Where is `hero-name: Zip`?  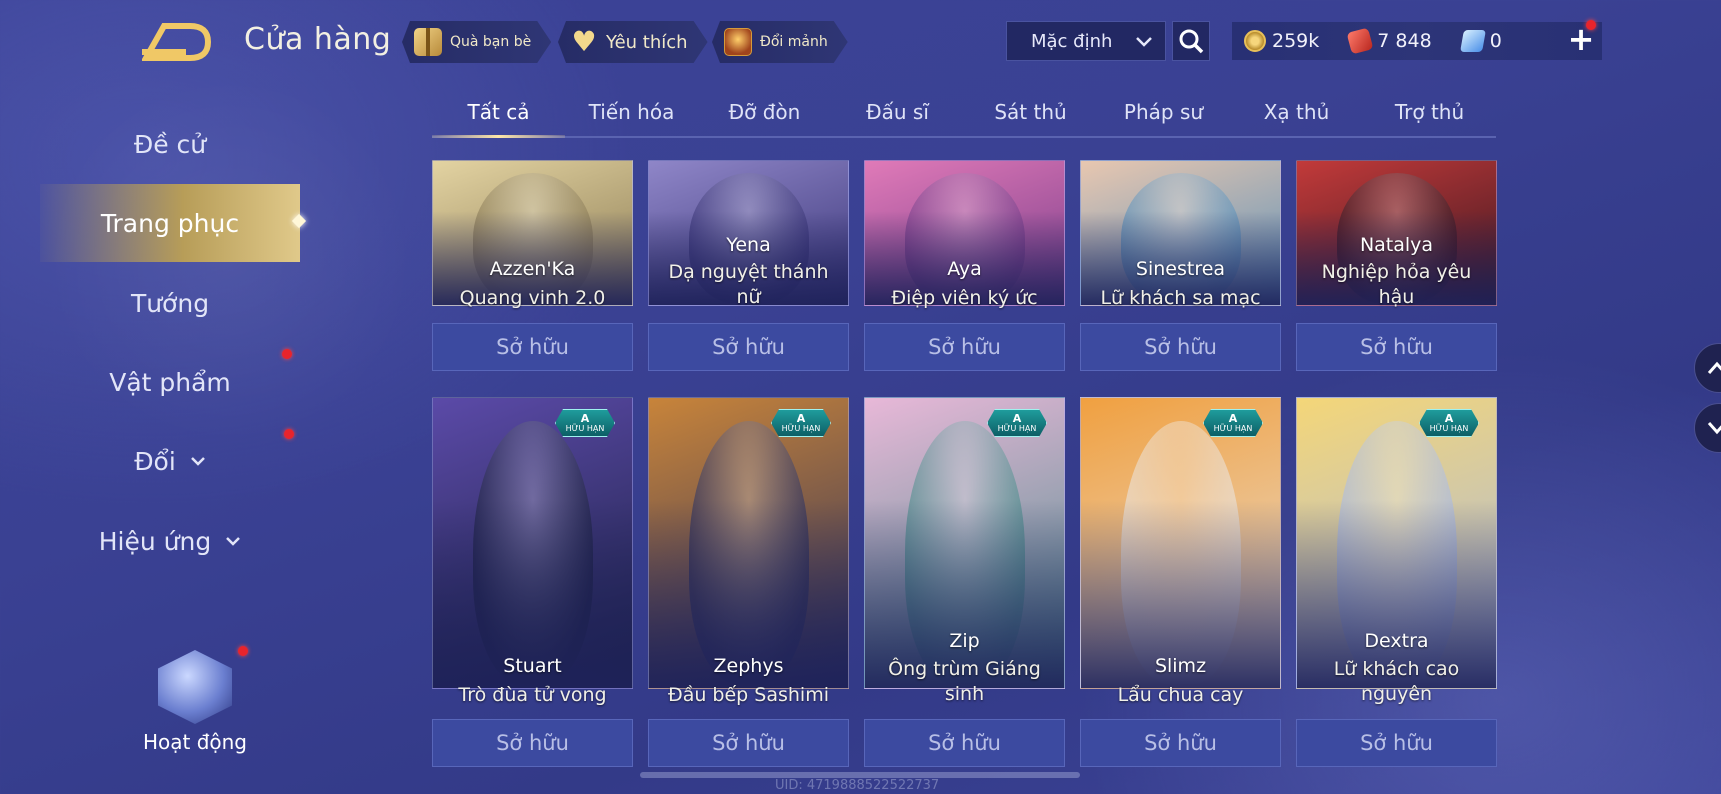 hero-name: Zip is located at coordinates (964, 641).